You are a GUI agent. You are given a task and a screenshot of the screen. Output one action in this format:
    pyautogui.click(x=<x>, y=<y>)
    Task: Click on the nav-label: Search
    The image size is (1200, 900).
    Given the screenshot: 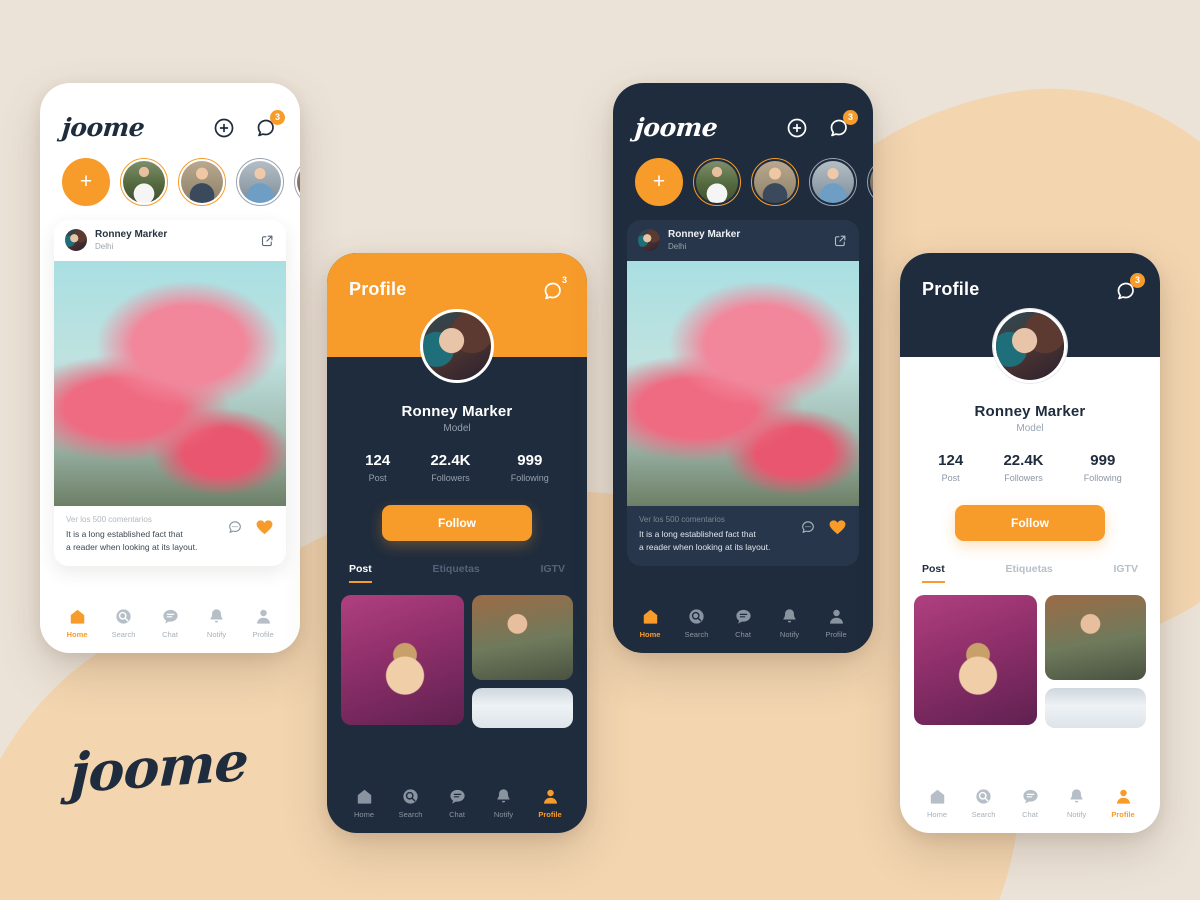 What is the action you would take?
    pyautogui.click(x=123, y=634)
    